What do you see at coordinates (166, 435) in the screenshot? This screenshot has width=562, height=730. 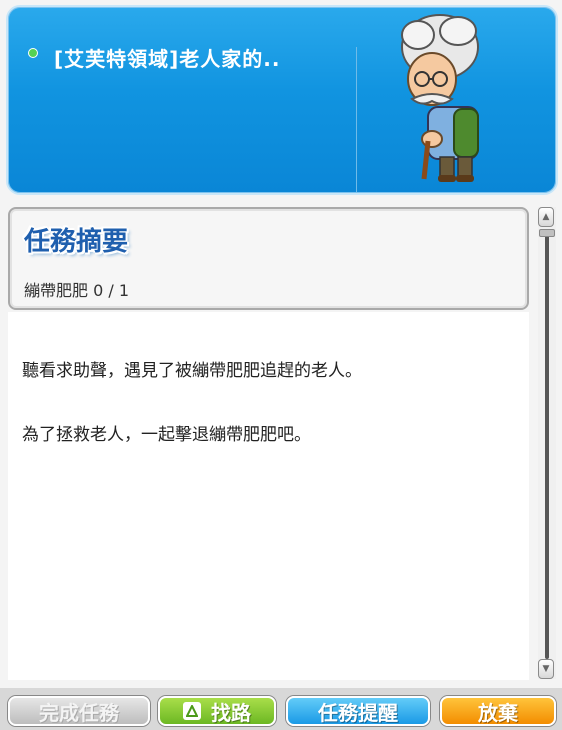 I see `description-line-2: 為了拯救老人，一起擊退繃帶肥肥吧。` at bounding box center [166, 435].